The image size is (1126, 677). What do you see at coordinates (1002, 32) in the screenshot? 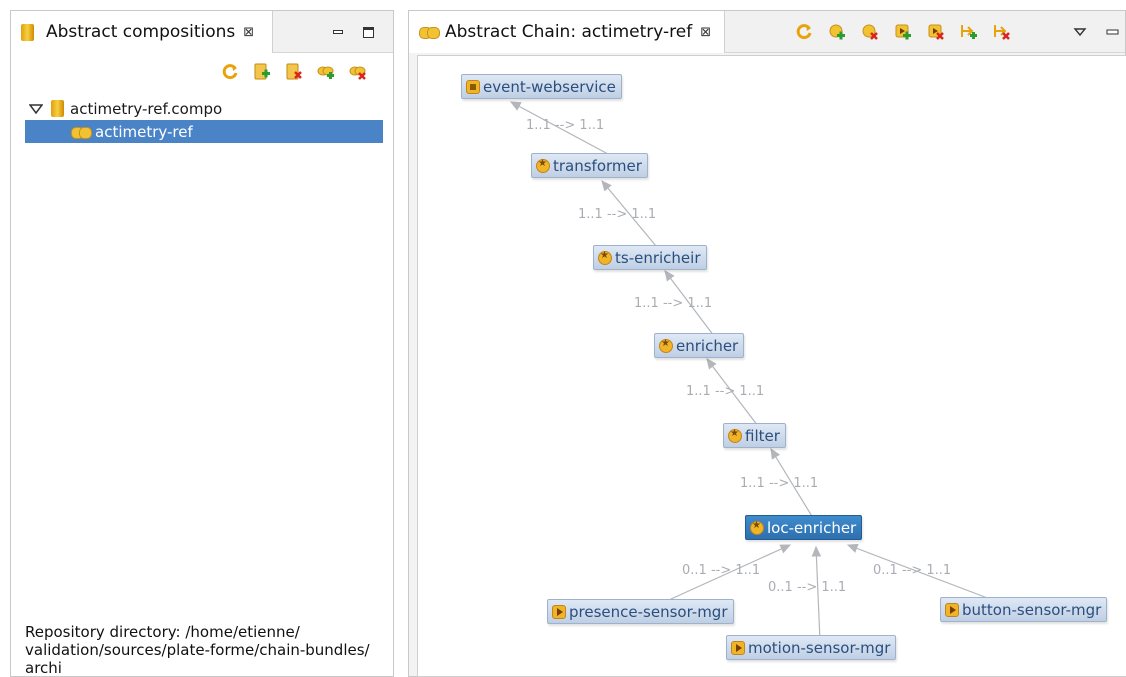
I see `remove-link-icon` at bounding box center [1002, 32].